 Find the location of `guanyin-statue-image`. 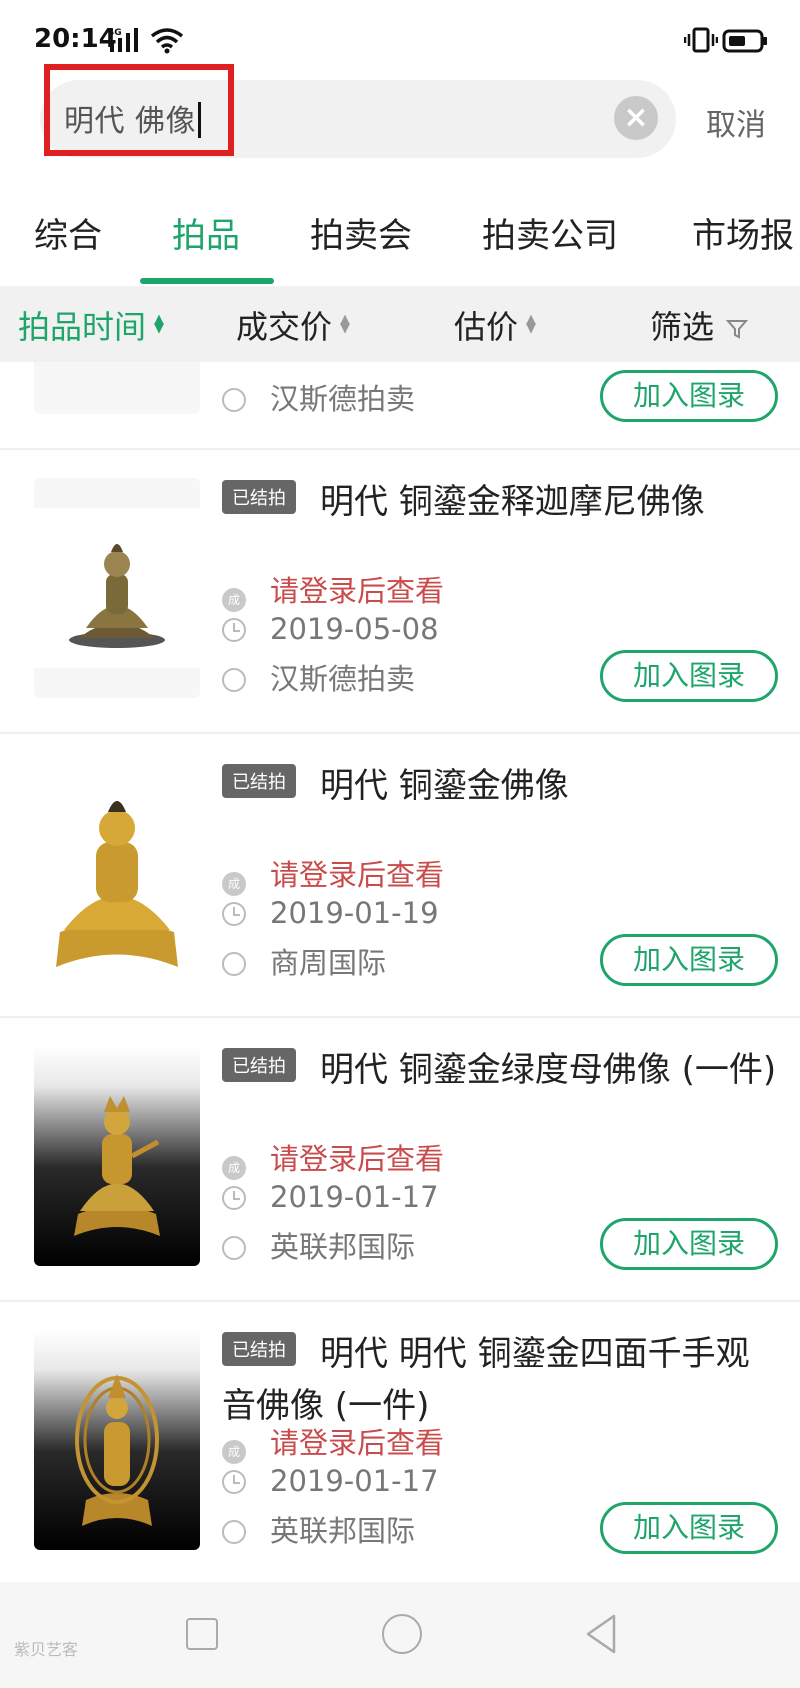

guanyin-statue-image is located at coordinates (117, 1450).